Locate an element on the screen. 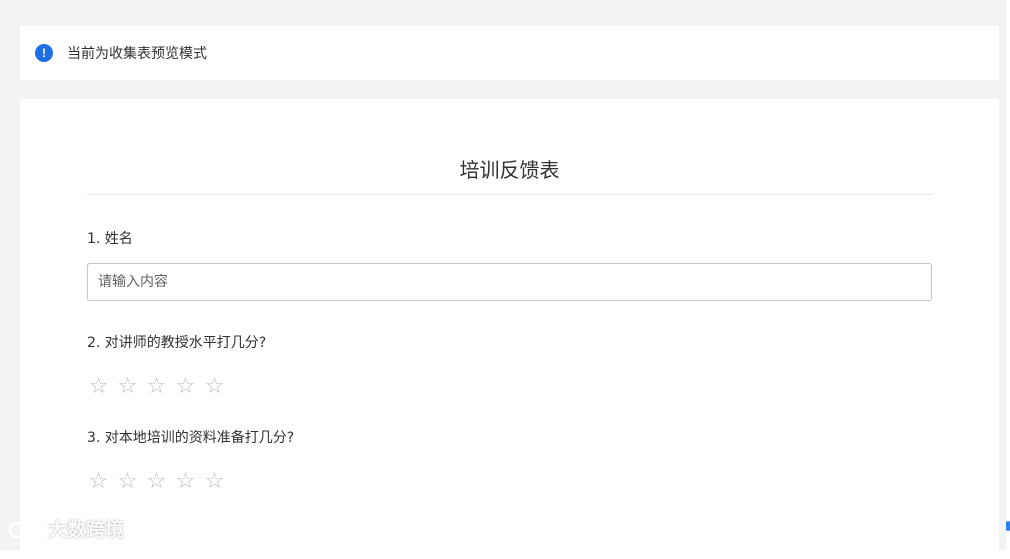 This screenshot has width=1010, height=559. notice-text: 当前为收集表预览模式 is located at coordinates (137, 53).